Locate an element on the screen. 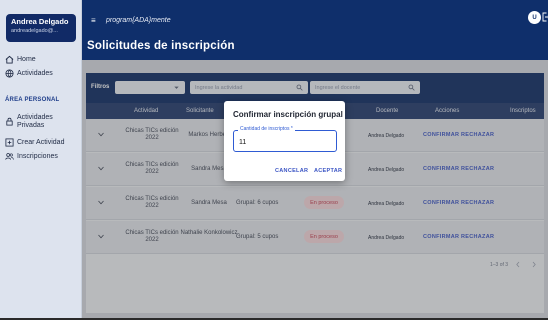  sidebar-item-home: Home is located at coordinates (42, 59).